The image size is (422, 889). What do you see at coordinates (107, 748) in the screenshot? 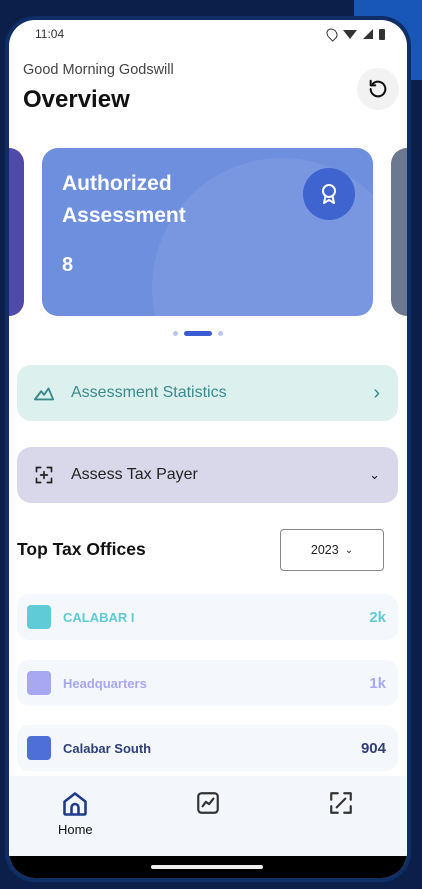
I see `office-name: Calabar South` at bounding box center [107, 748].